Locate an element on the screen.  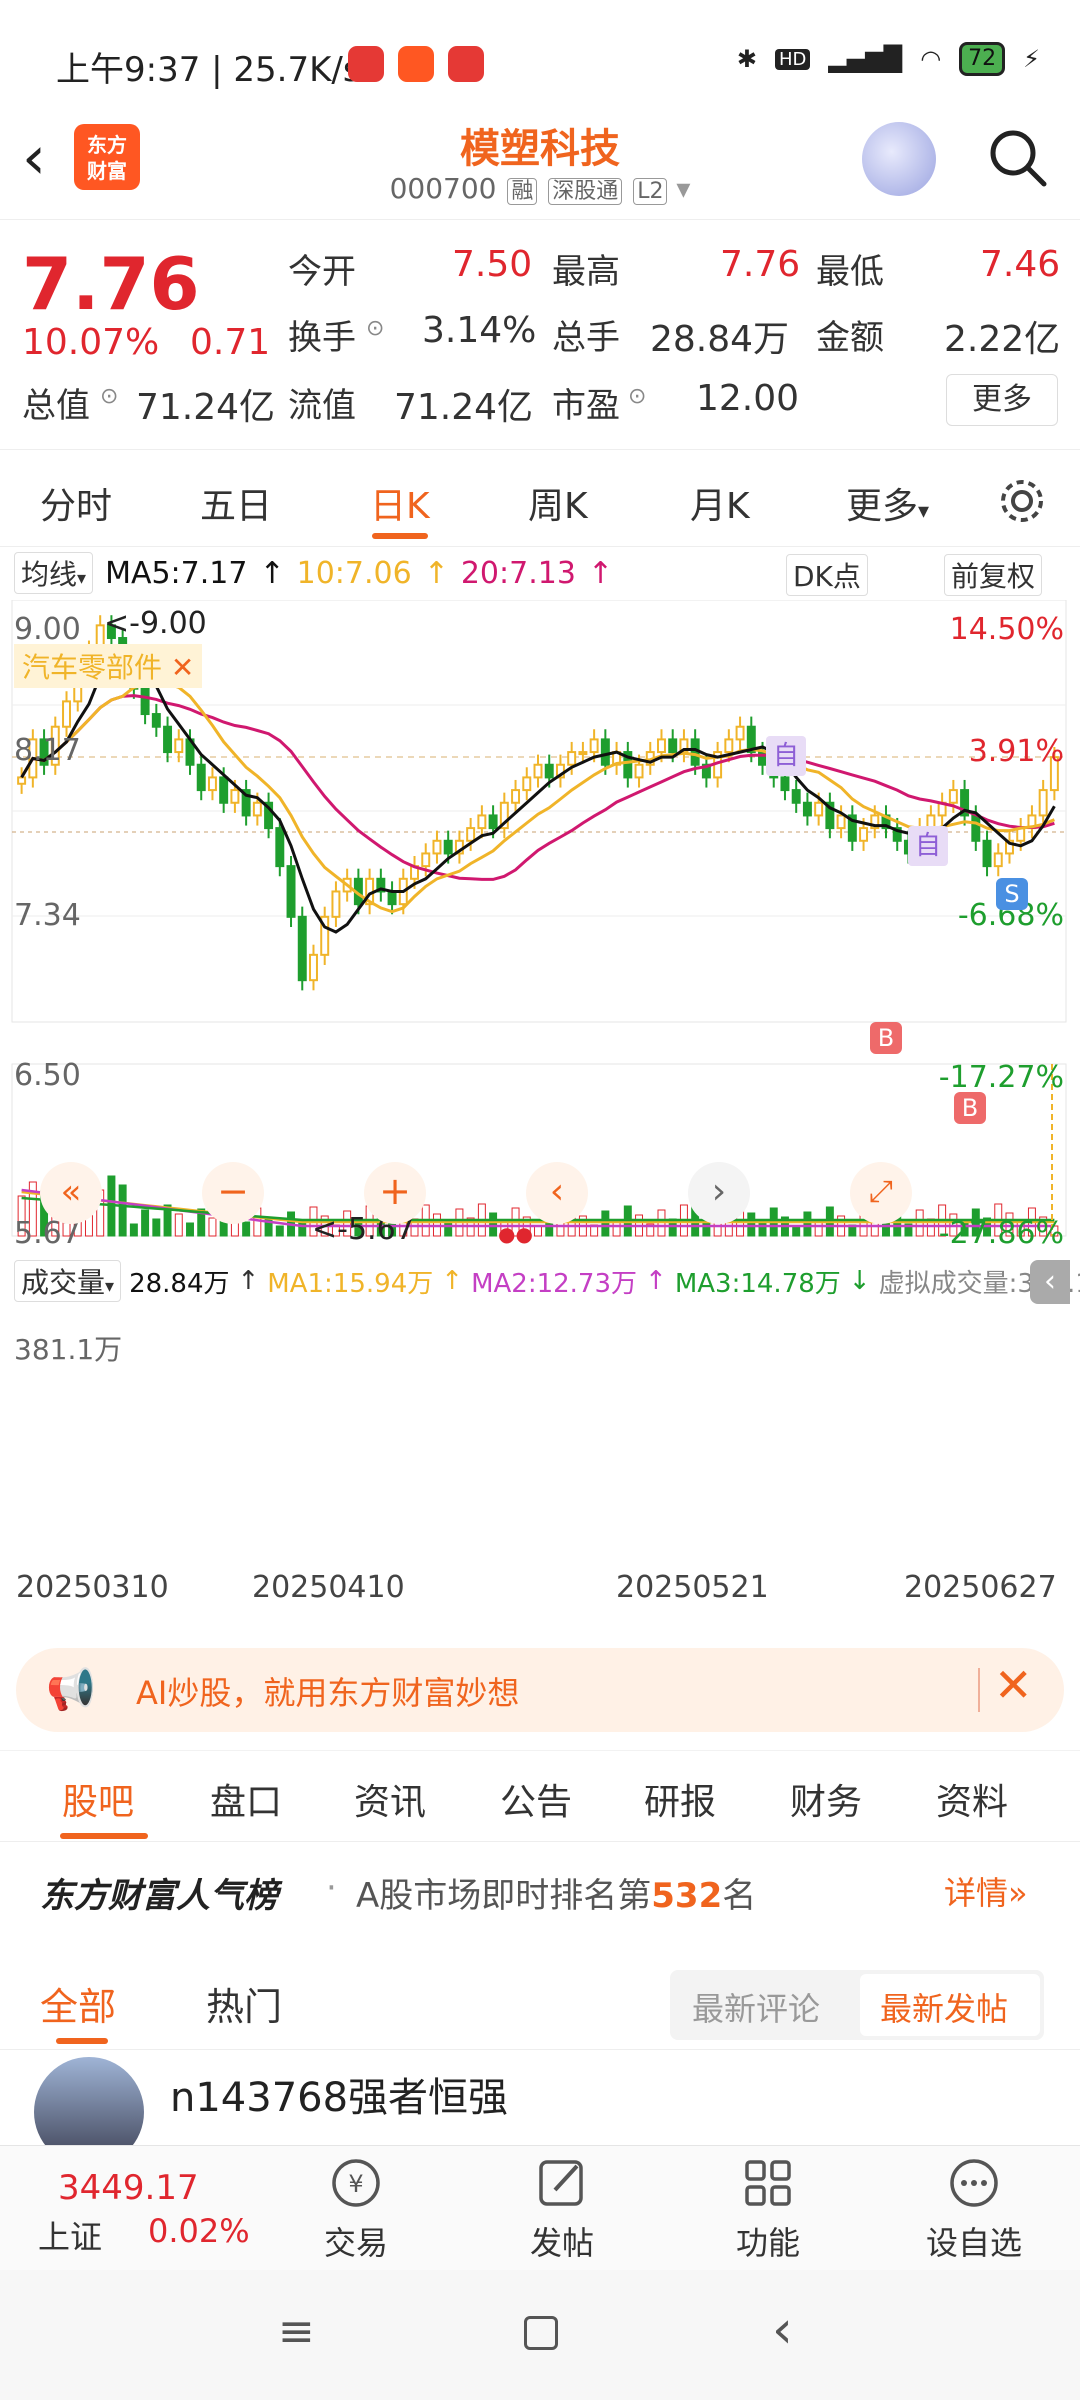
nav-trade: ¥ 交易 is located at coordinates (356, 2209).